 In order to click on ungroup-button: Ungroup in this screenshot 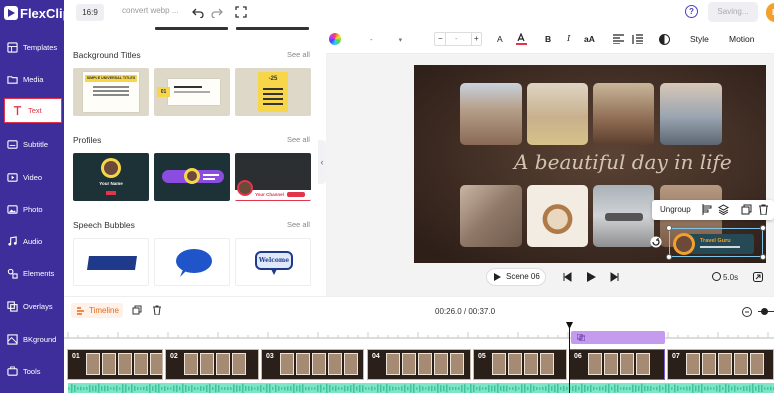, I will do `click(675, 209)`.